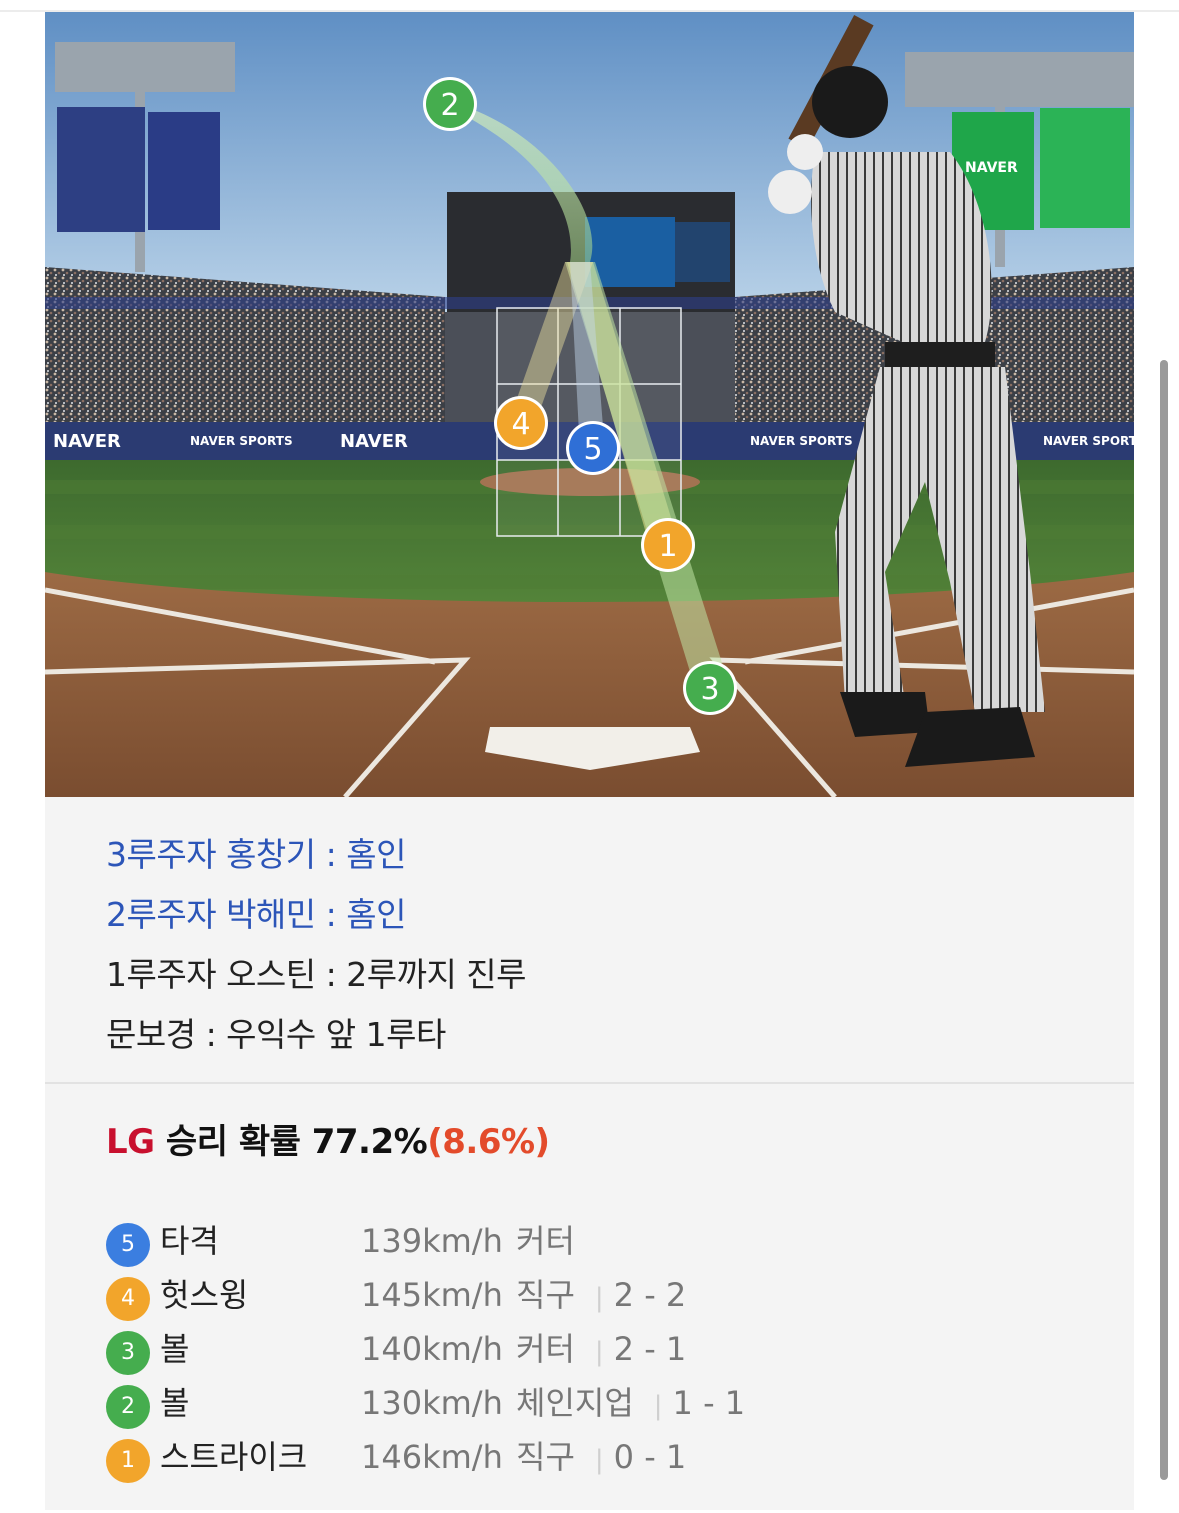 This screenshot has width=1179, height=1513. Describe the element at coordinates (606, 1241) in the screenshot. I see `pitch-row: 5 타격 139km/h 커터` at that location.